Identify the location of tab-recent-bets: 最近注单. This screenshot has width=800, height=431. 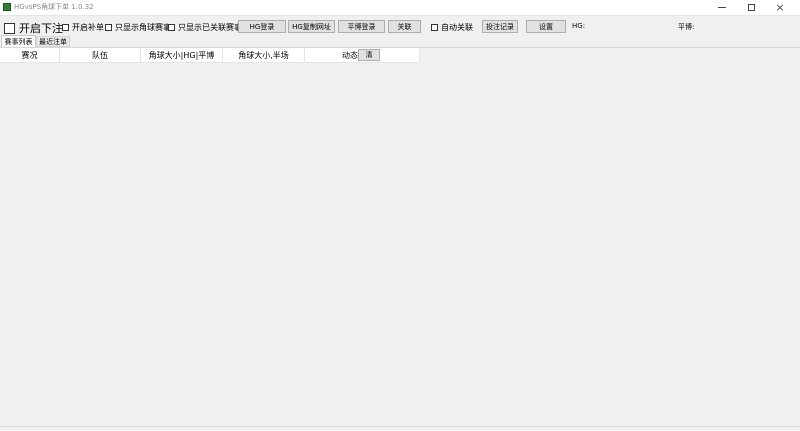
(53, 41).